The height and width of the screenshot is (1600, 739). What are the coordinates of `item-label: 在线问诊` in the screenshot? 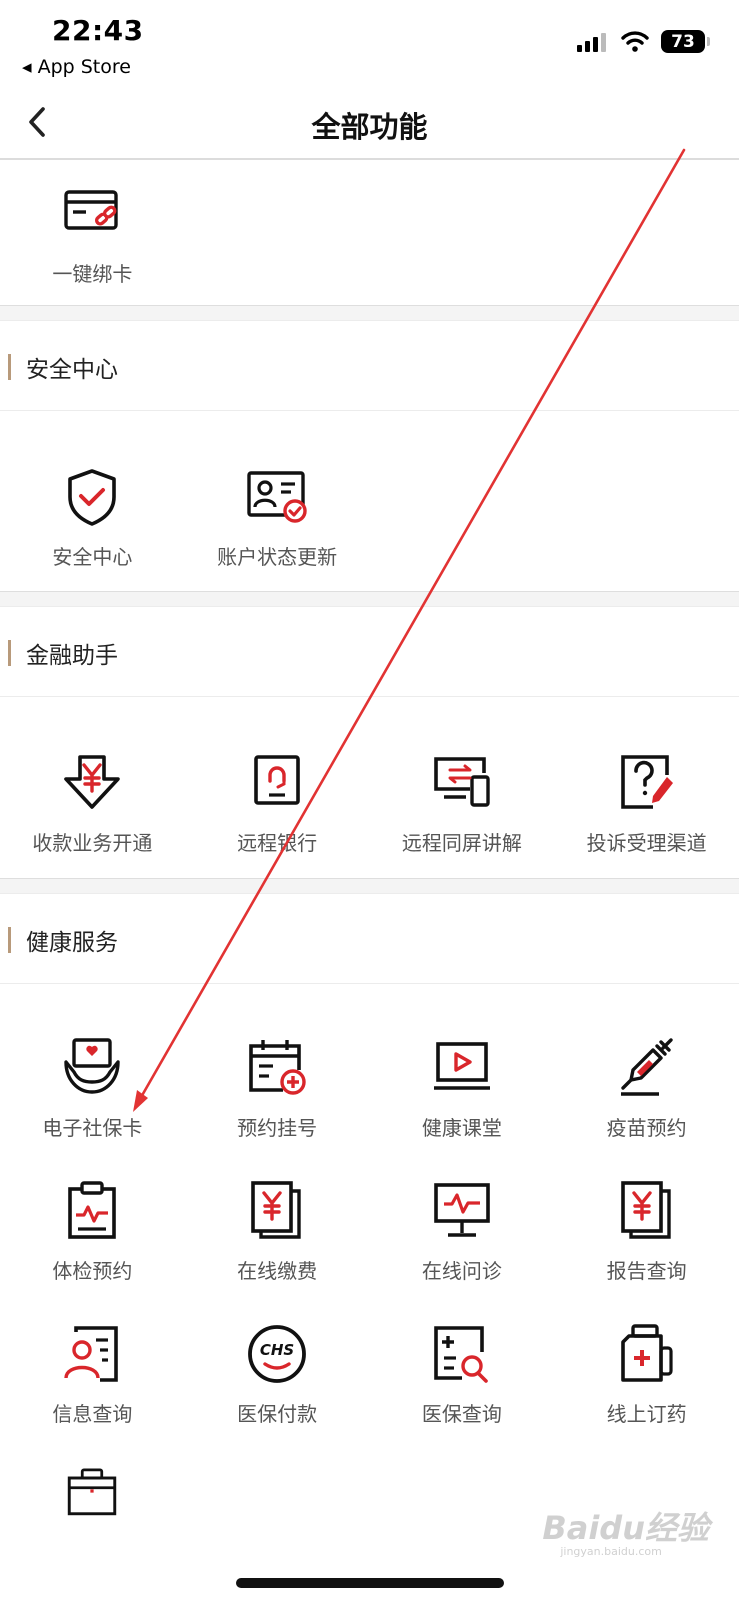 It's located at (461, 1271).